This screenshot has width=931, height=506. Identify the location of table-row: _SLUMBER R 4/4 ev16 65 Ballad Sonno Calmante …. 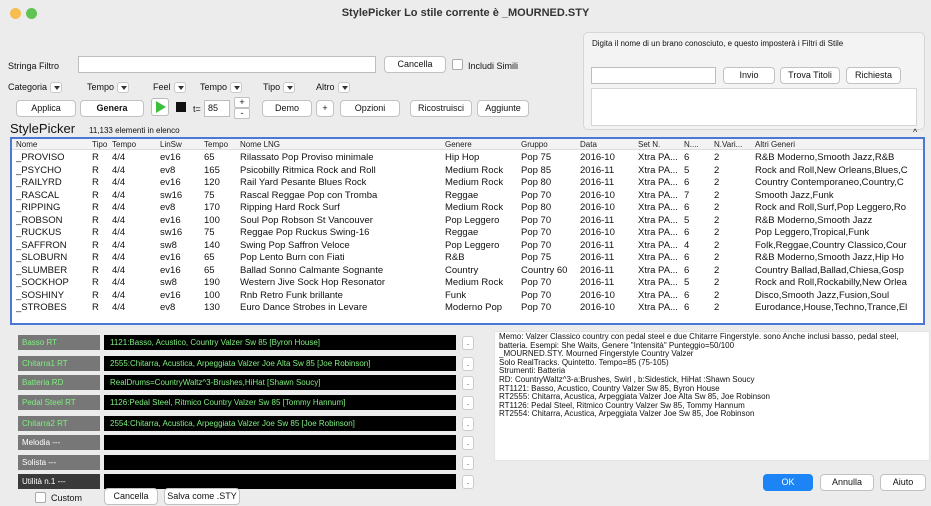
(467, 271).